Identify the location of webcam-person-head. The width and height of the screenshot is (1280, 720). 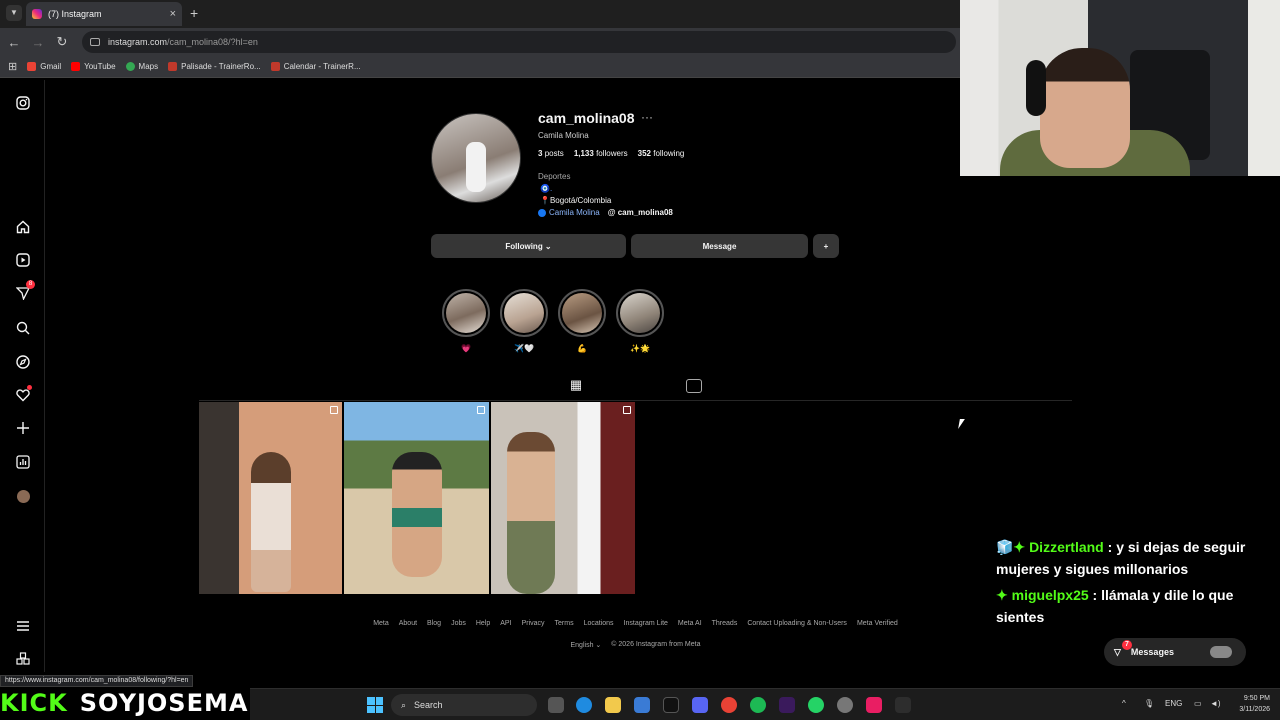
(1085, 108).